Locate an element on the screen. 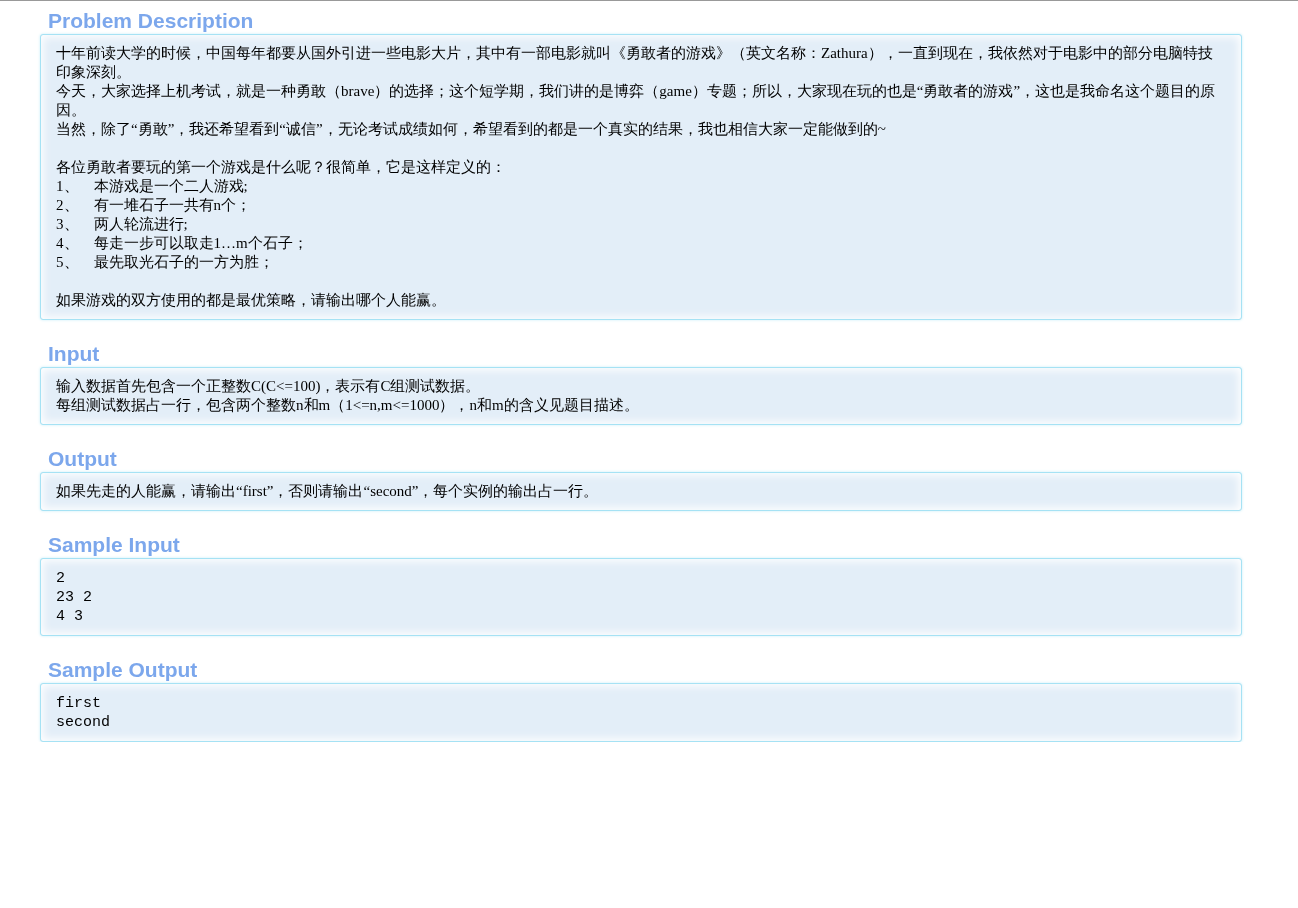 This screenshot has width=1298, height=908. section-heading: Input is located at coordinates (74, 354).